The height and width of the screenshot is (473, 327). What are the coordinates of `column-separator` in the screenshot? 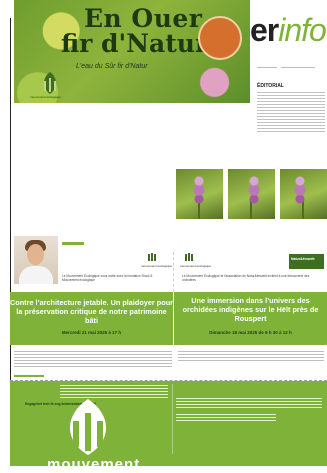 It's located at (174, 272).